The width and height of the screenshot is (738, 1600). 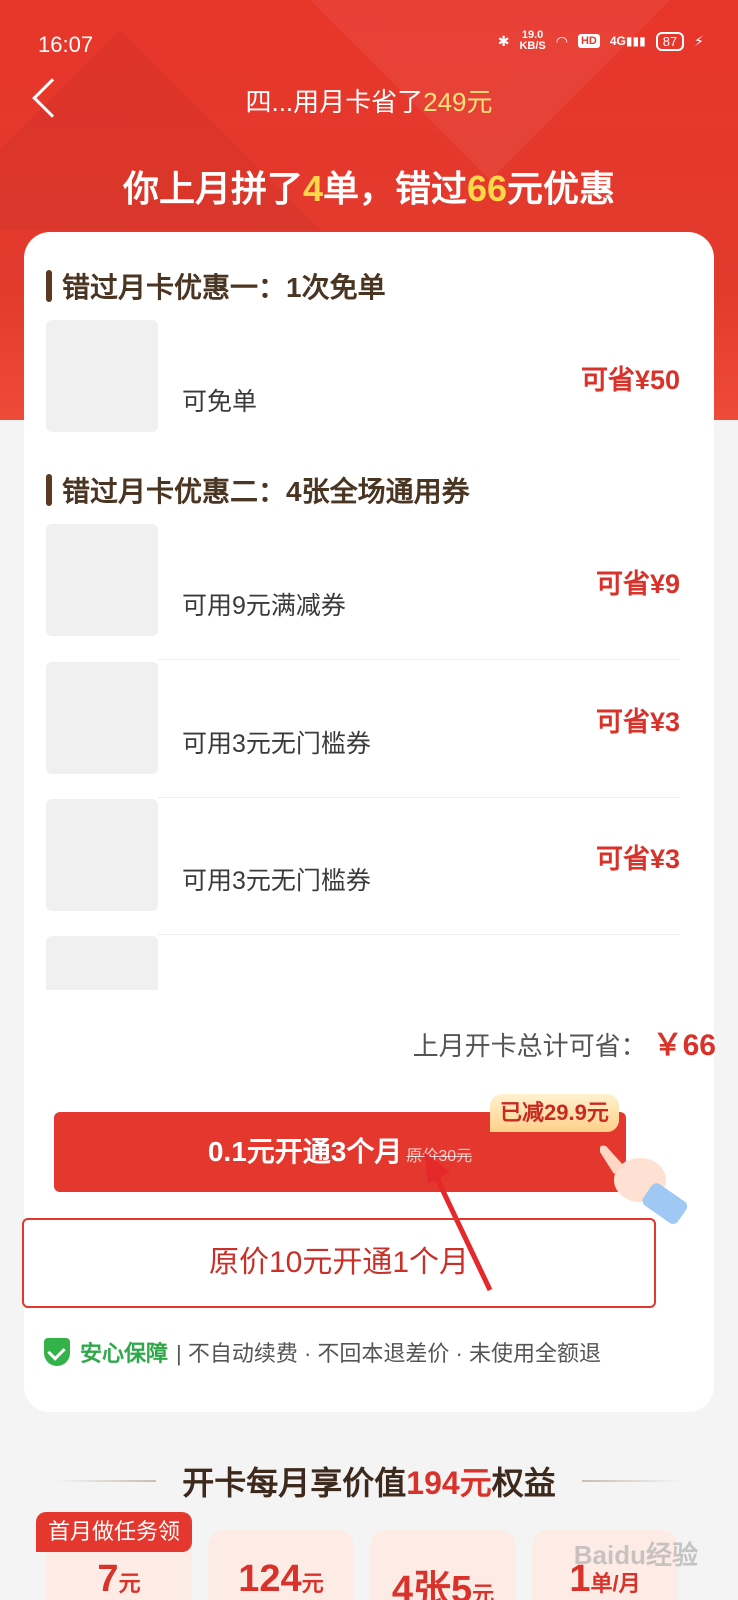 What do you see at coordinates (388, 1353) in the screenshot?
I see `guarantee-text: | 不自动续费 · 不回本退差价 · 未使用全额退` at bounding box center [388, 1353].